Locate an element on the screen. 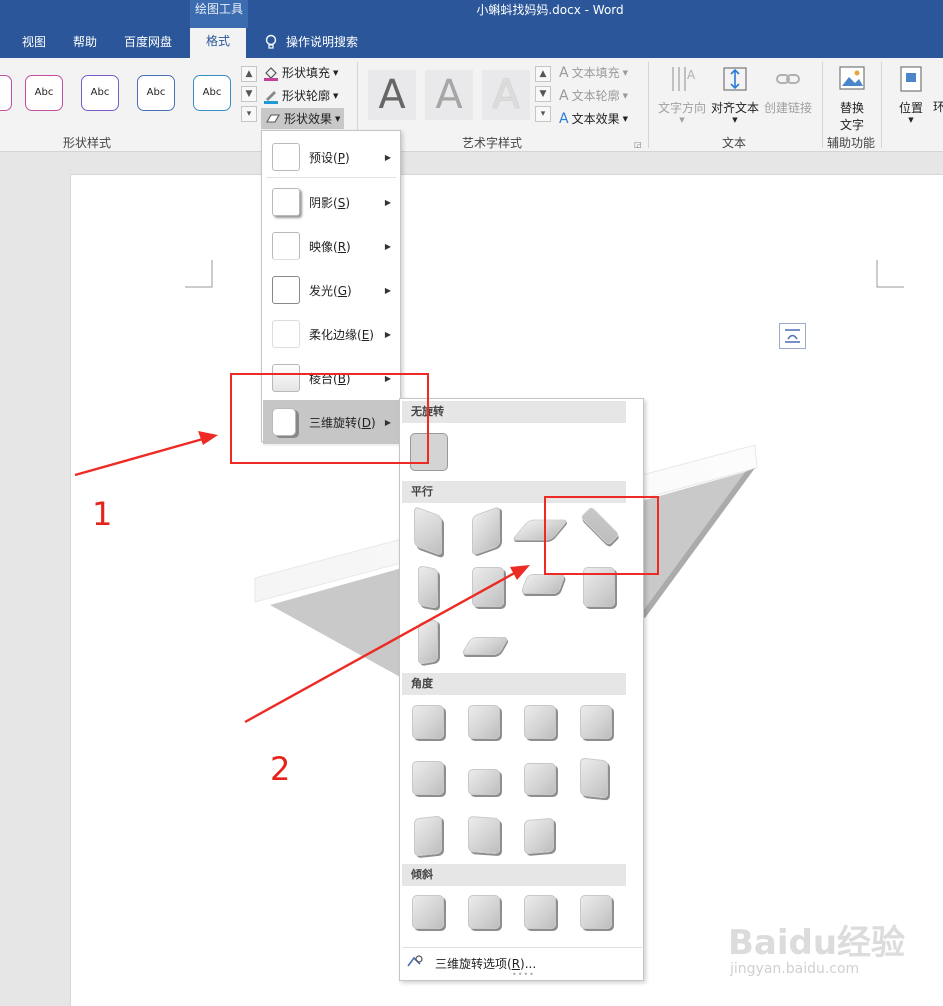 The width and height of the screenshot is (943, 1006). document-title: 小蝌蚪找妈妈.docx - Word is located at coordinates (550, 10).